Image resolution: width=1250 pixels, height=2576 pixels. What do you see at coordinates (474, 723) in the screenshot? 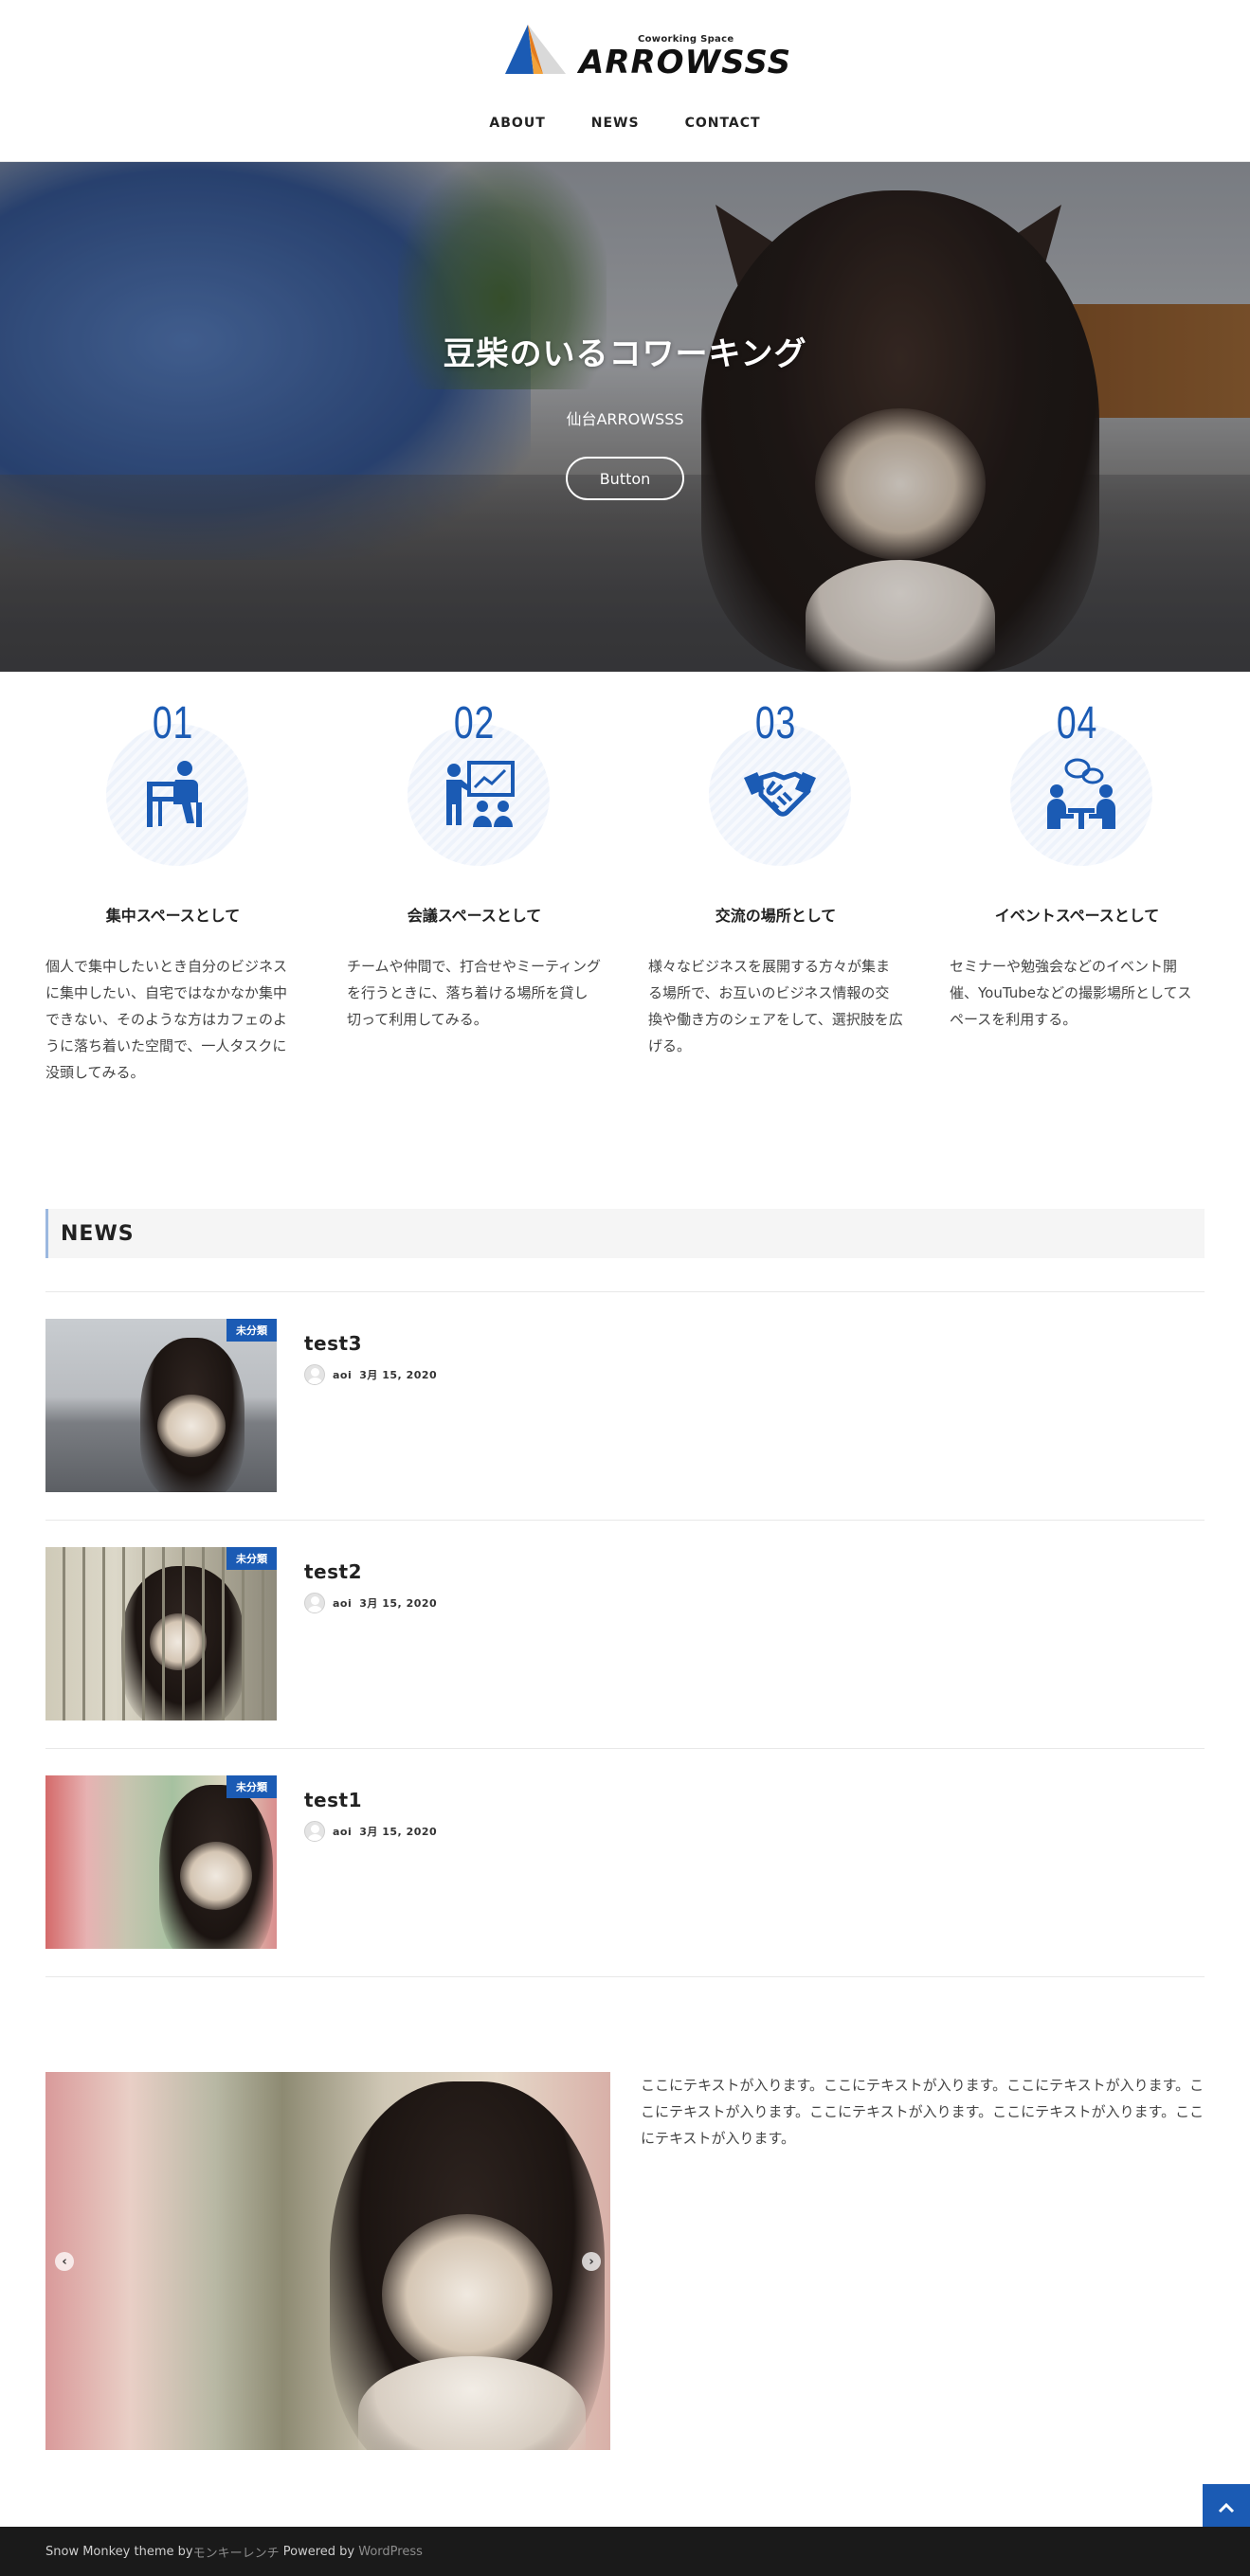
I see `feature-number: 02` at bounding box center [474, 723].